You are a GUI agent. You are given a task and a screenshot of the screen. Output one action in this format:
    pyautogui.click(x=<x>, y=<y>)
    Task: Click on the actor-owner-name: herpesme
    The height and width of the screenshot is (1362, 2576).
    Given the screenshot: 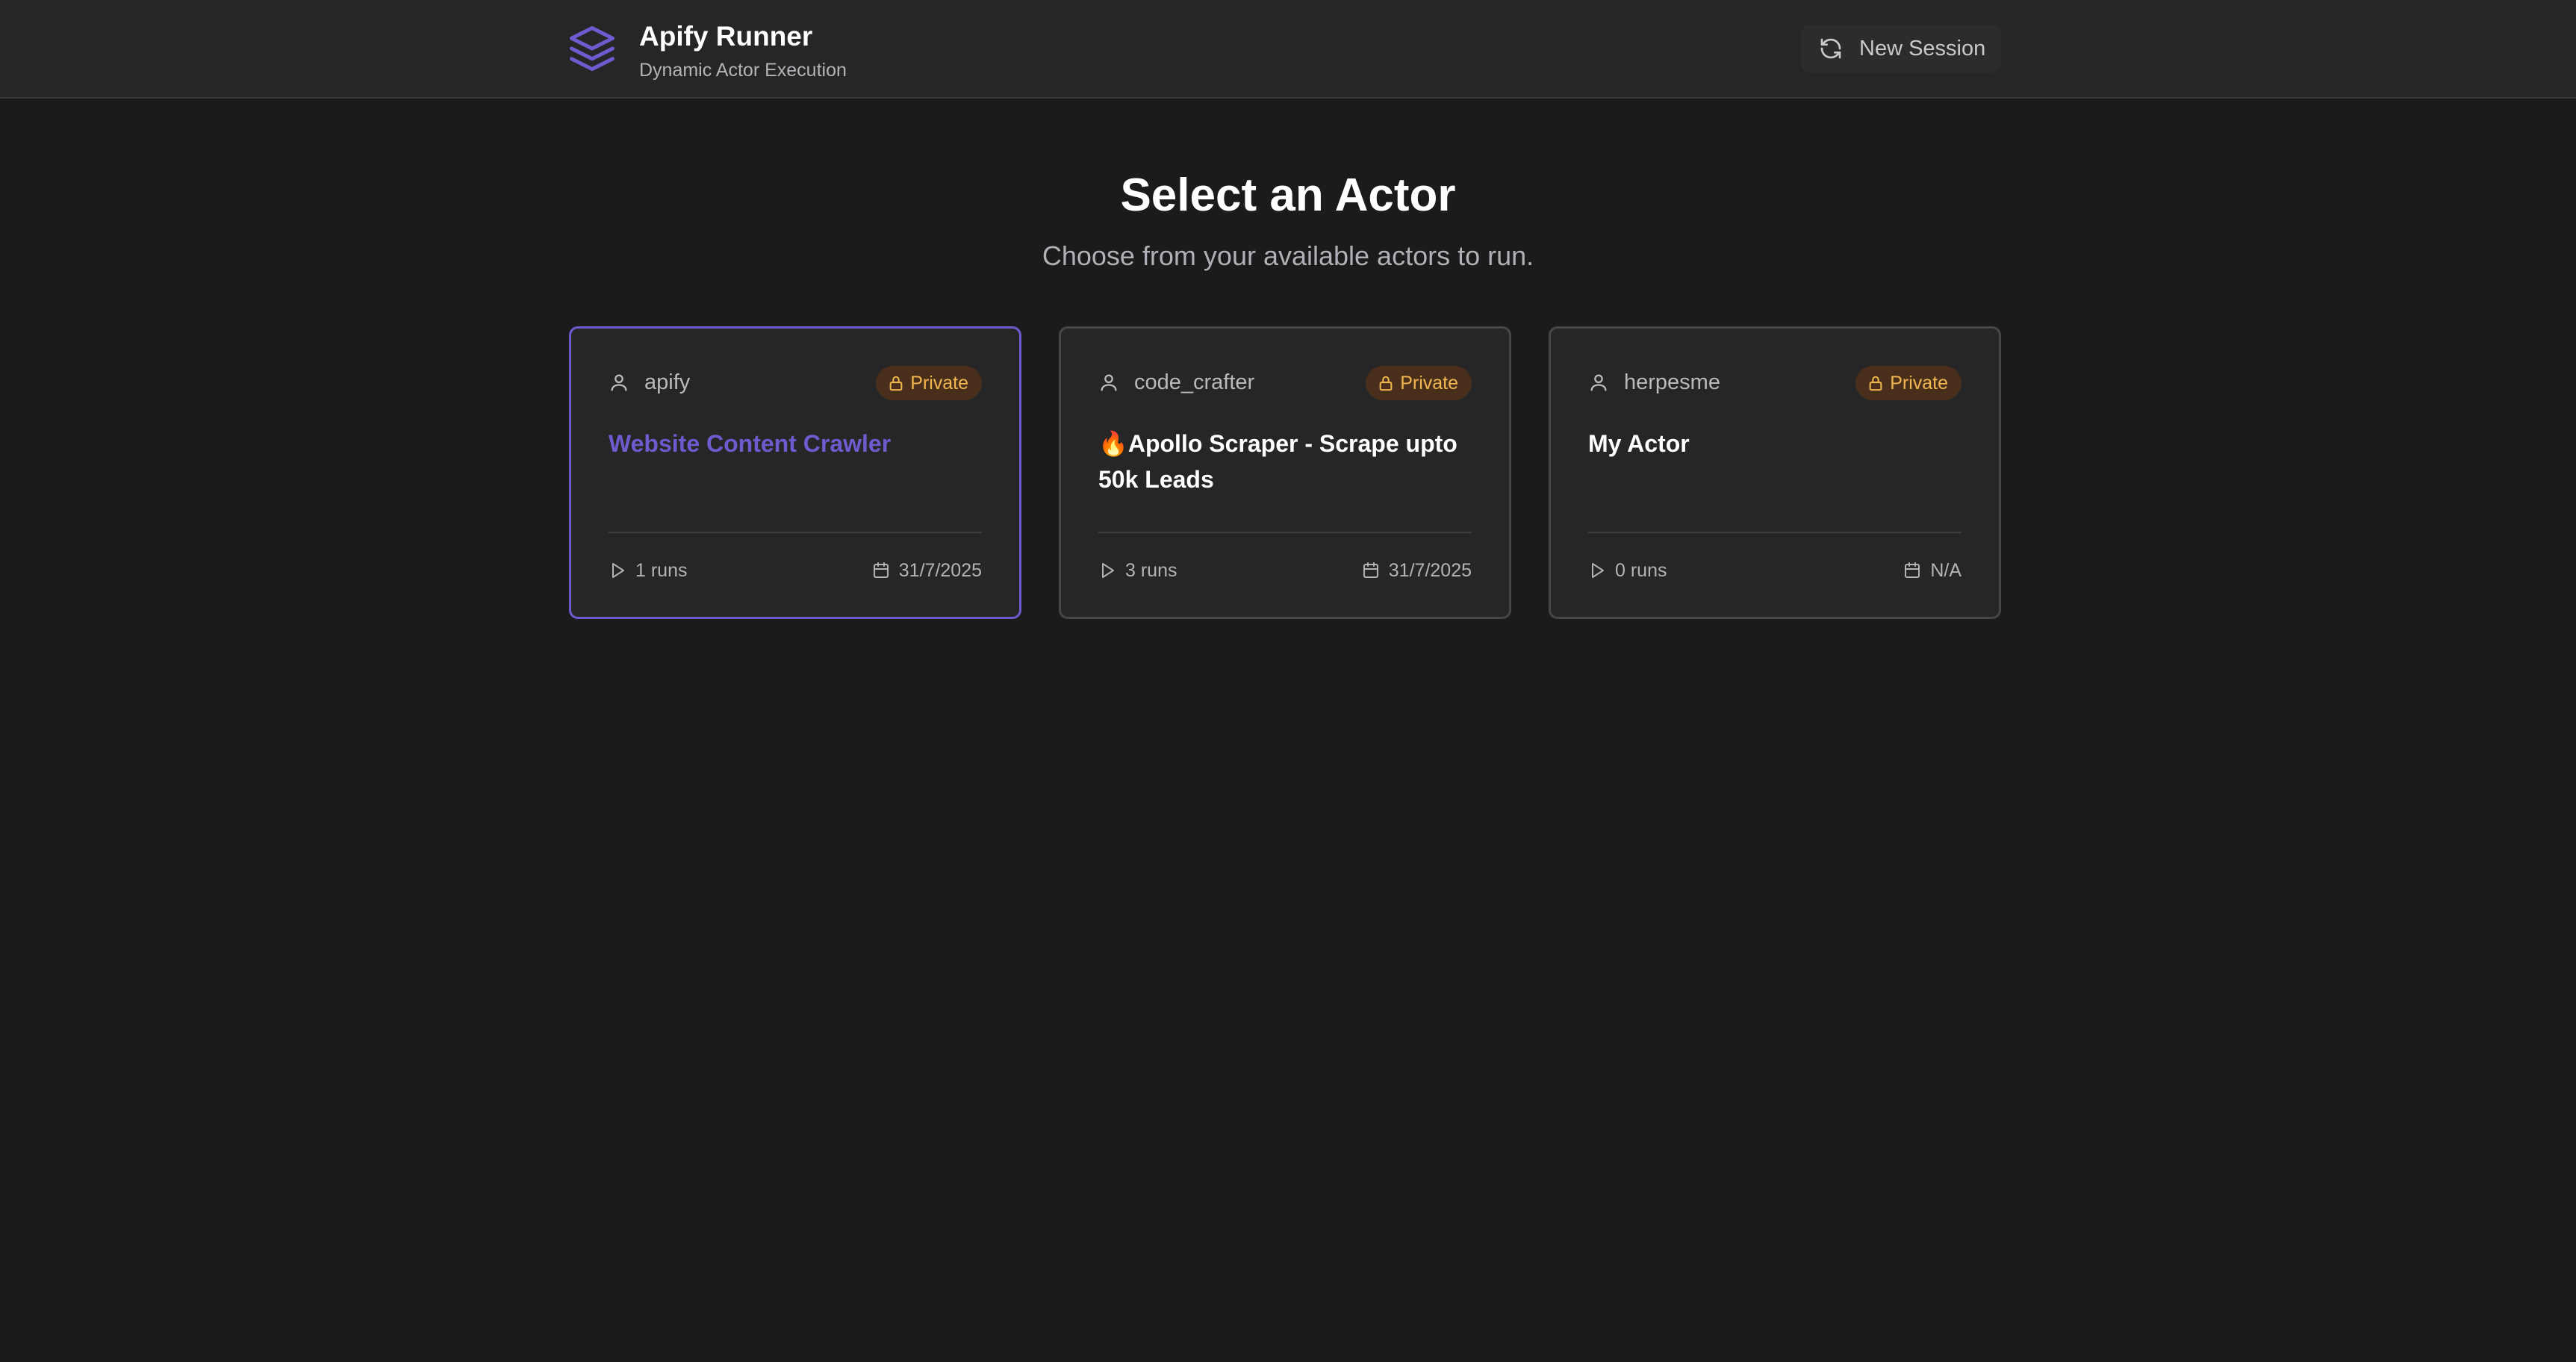 What is the action you would take?
    pyautogui.click(x=1672, y=382)
    